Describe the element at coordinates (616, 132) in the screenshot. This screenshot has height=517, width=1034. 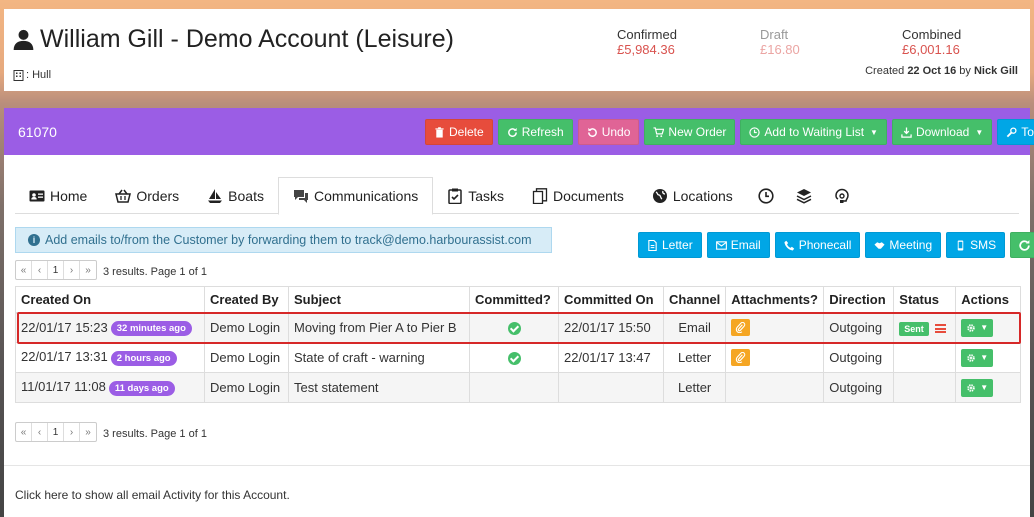
I see `undo-label: Undo` at that location.